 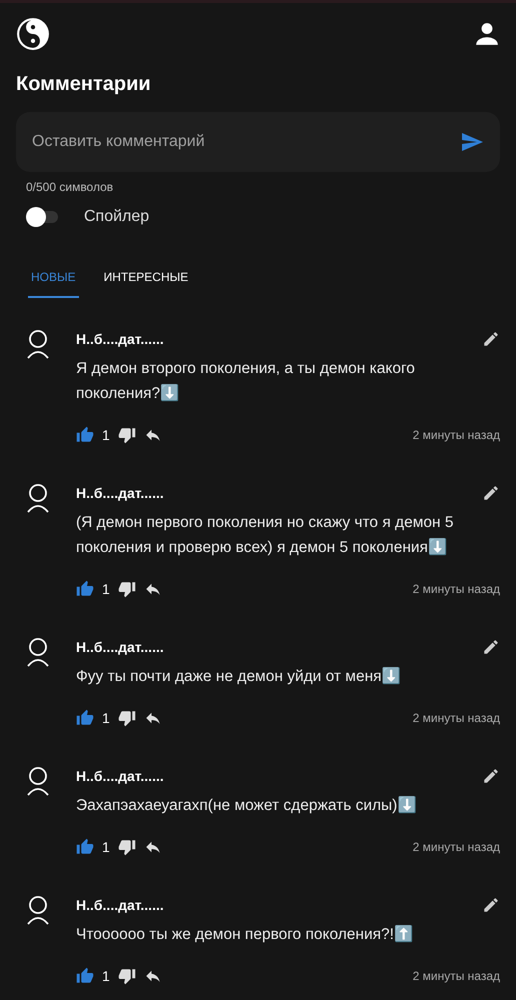 What do you see at coordinates (246, 381) in the screenshot?
I see `comment-text: Я демон второго поколения, а ты демон какого поколения?⬇` at bounding box center [246, 381].